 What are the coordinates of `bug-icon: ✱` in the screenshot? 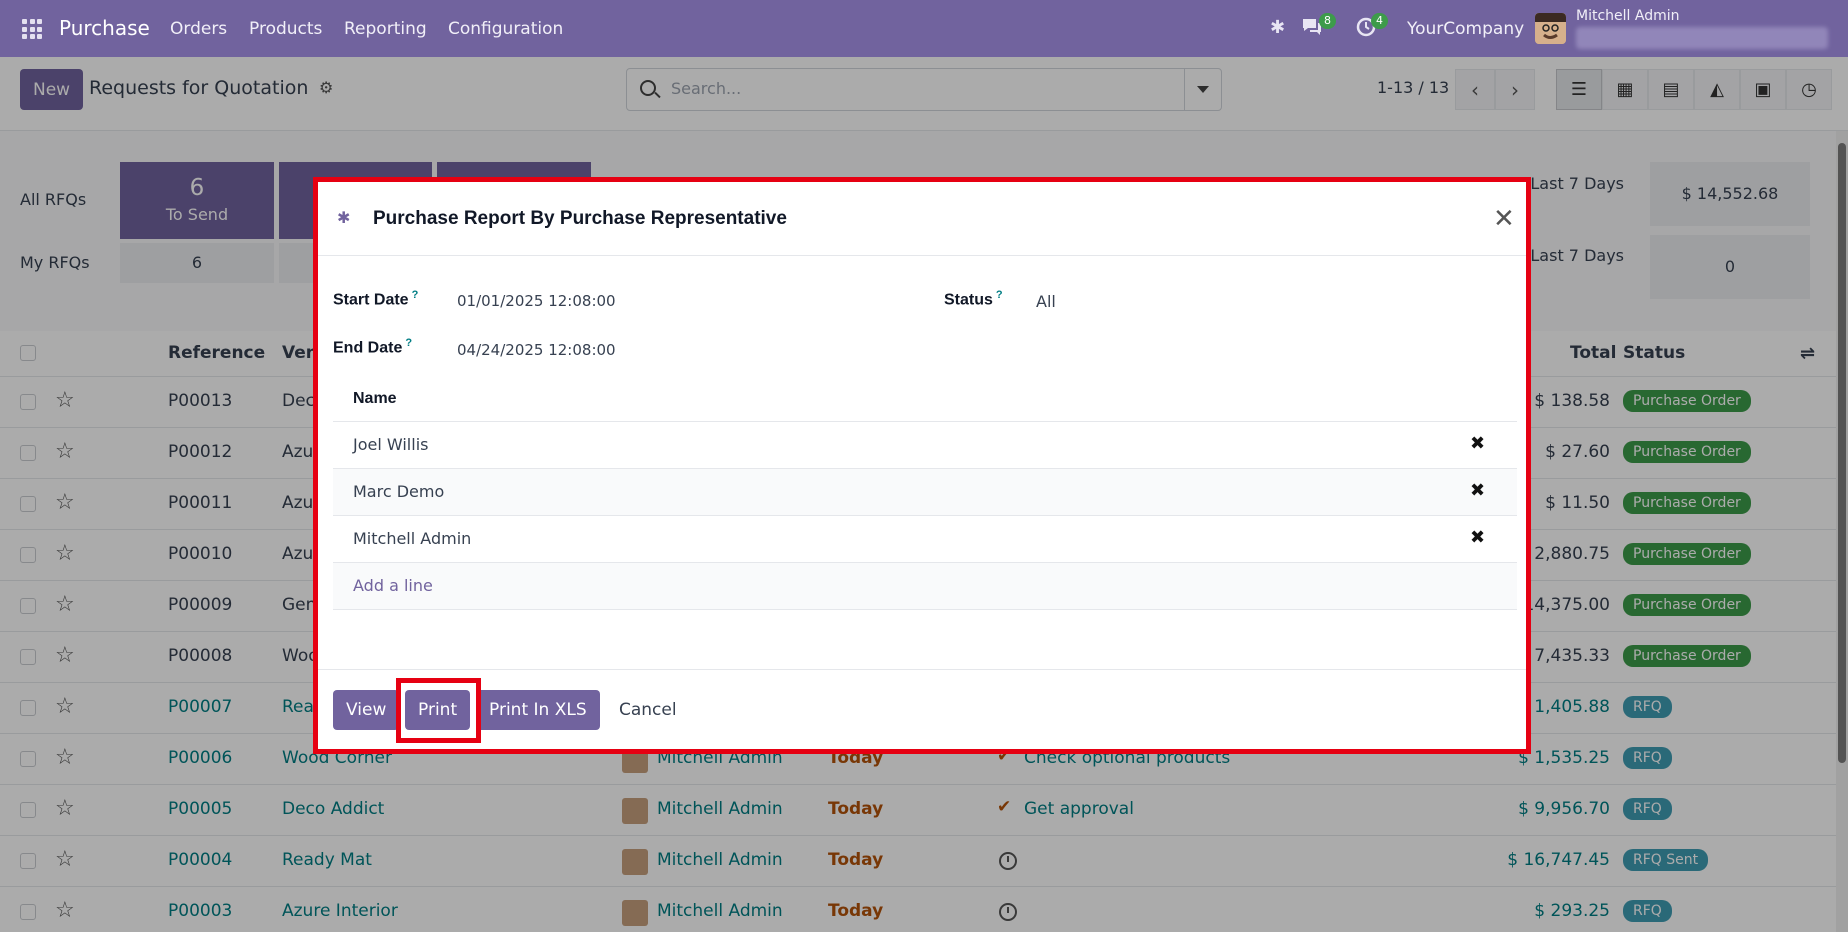 It's located at (344, 217).